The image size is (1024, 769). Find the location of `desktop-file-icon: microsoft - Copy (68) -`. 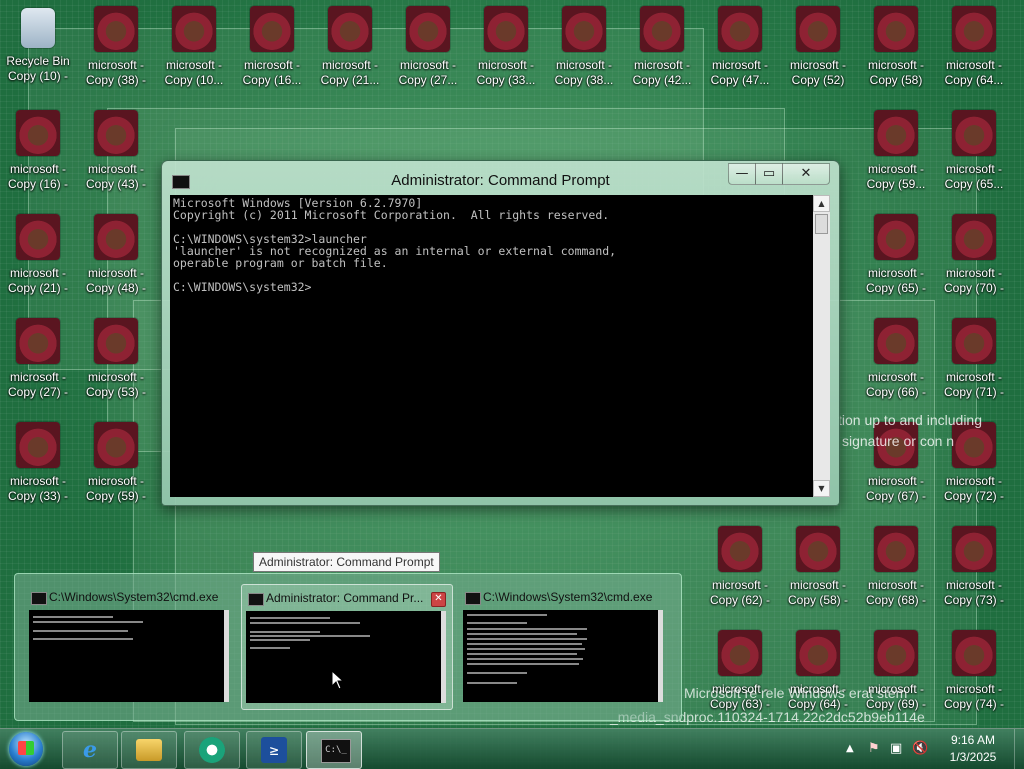

desktop-file-icon: microsoft - Copy (68) - is located at coordinates (896, 564).